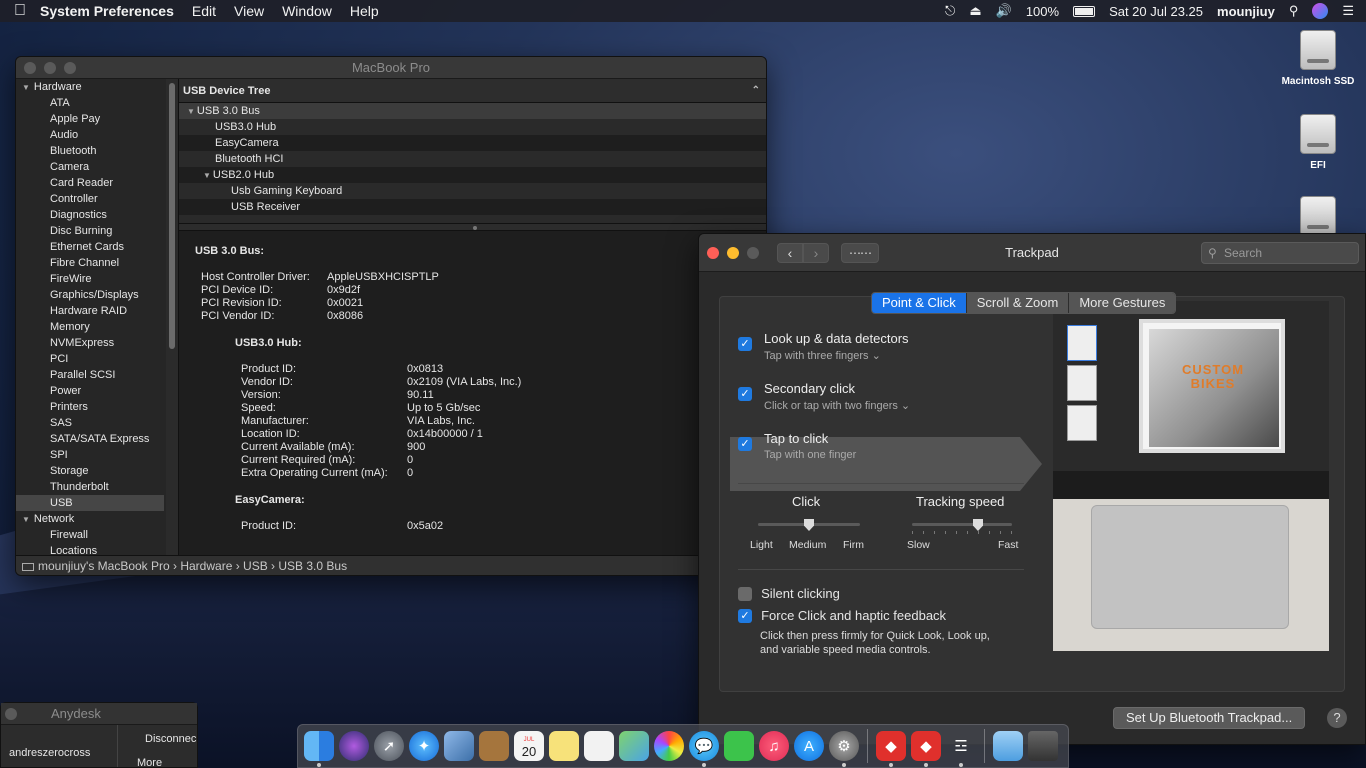 This screenshot has width=1366, height=768. What do you see at coordinates (1032, 253) in the screenshot?
I see `window-titlebar: ‹ › ⋯⋯ Trackpad ⚲ Search` at bounding box center [1032, 253].